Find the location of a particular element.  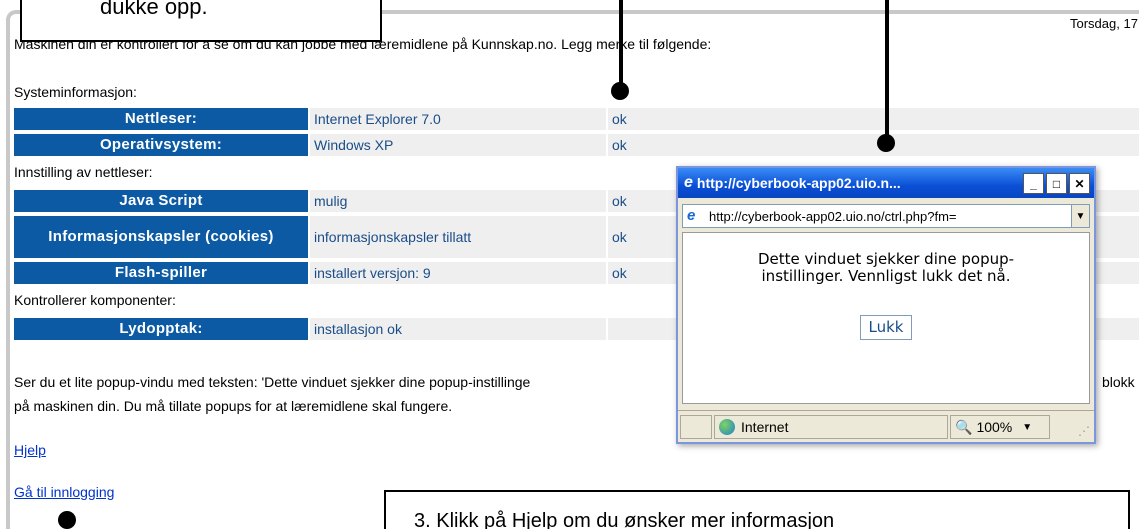

row-value: mulig is located at coordinates (458, 201).